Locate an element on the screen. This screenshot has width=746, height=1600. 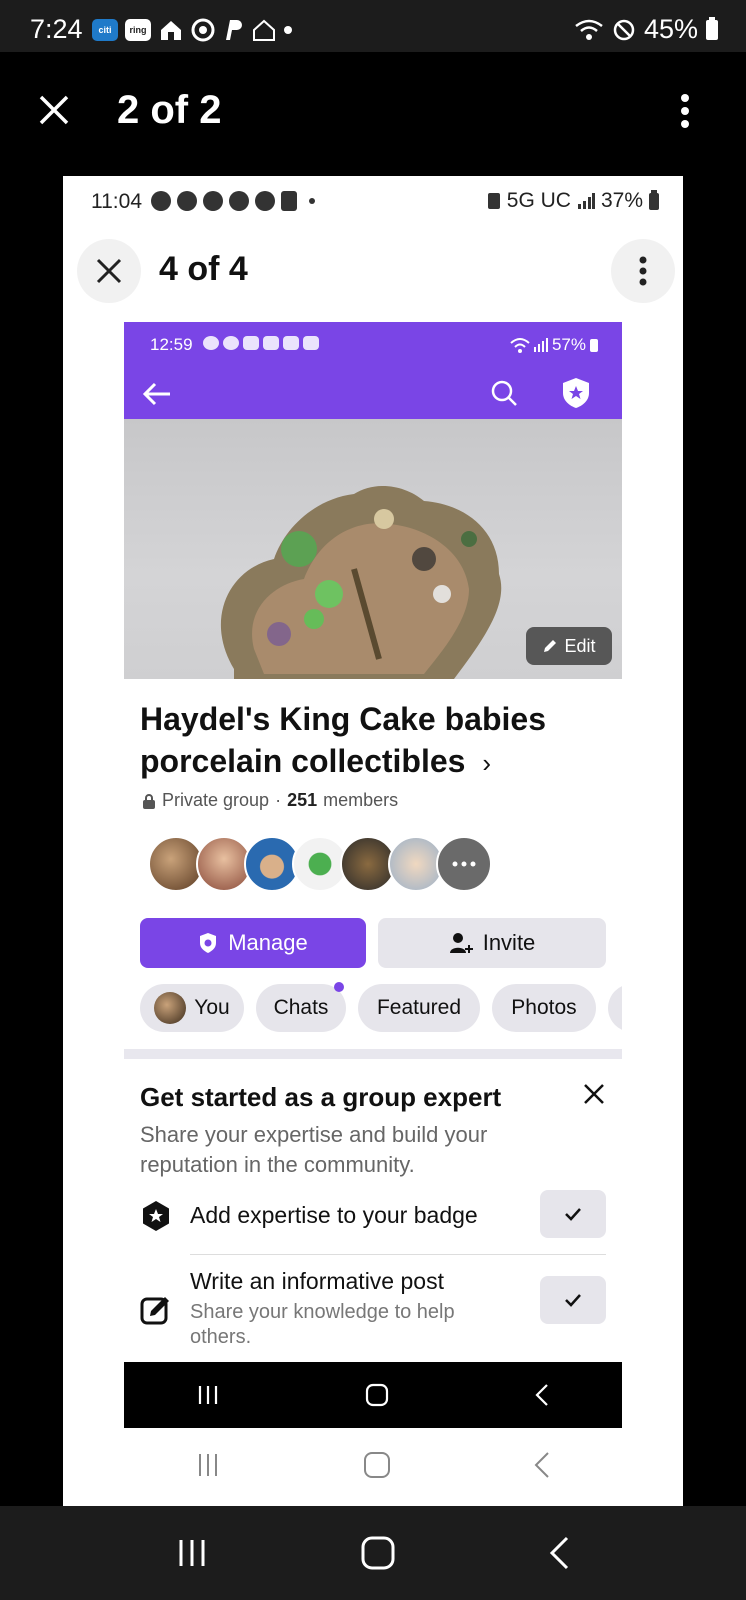
mid-status-right: 5G UC 37% is located at coordinates (573, 201).